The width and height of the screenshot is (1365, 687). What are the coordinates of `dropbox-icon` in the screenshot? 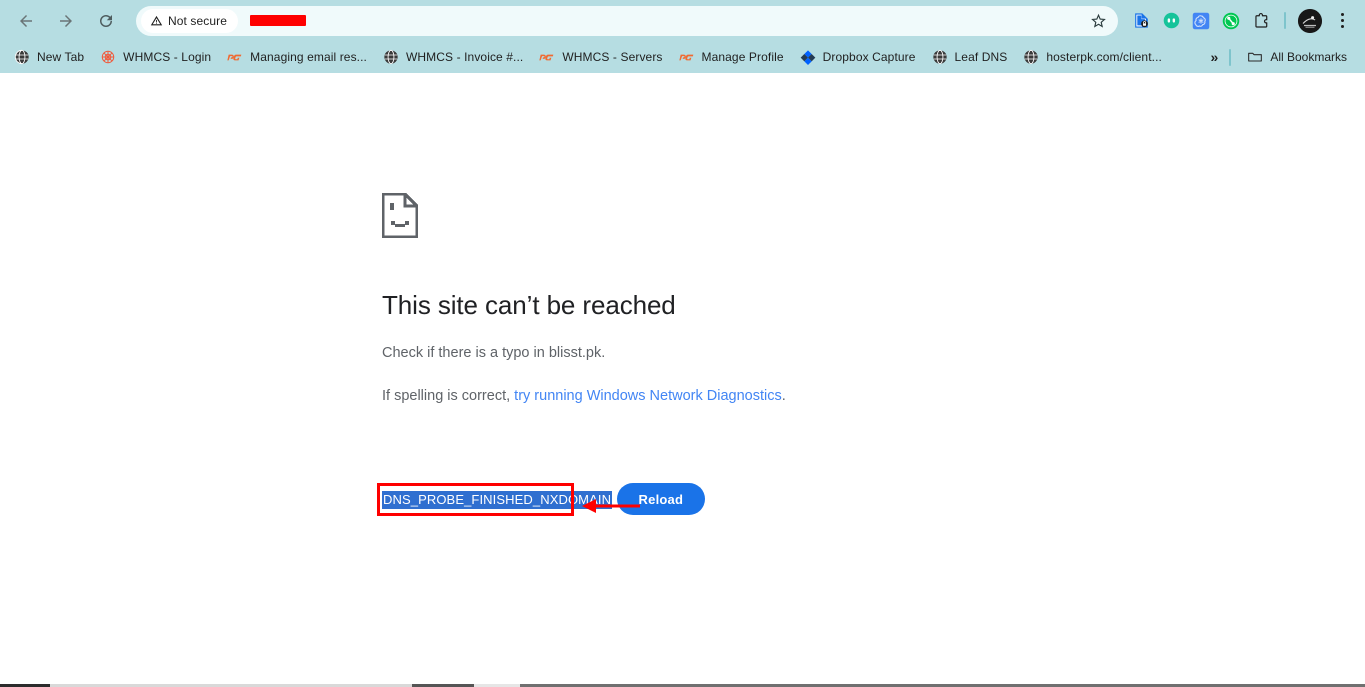 It's located at (807, 57).